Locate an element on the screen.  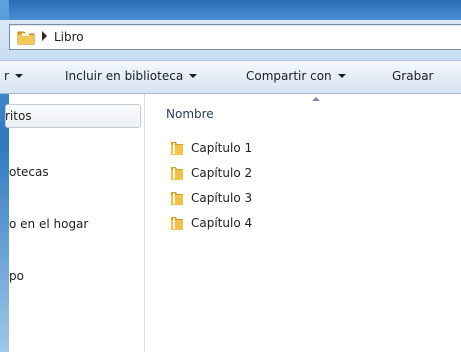
file-name: Capítulo 2 is located at coordinates (222, 173).